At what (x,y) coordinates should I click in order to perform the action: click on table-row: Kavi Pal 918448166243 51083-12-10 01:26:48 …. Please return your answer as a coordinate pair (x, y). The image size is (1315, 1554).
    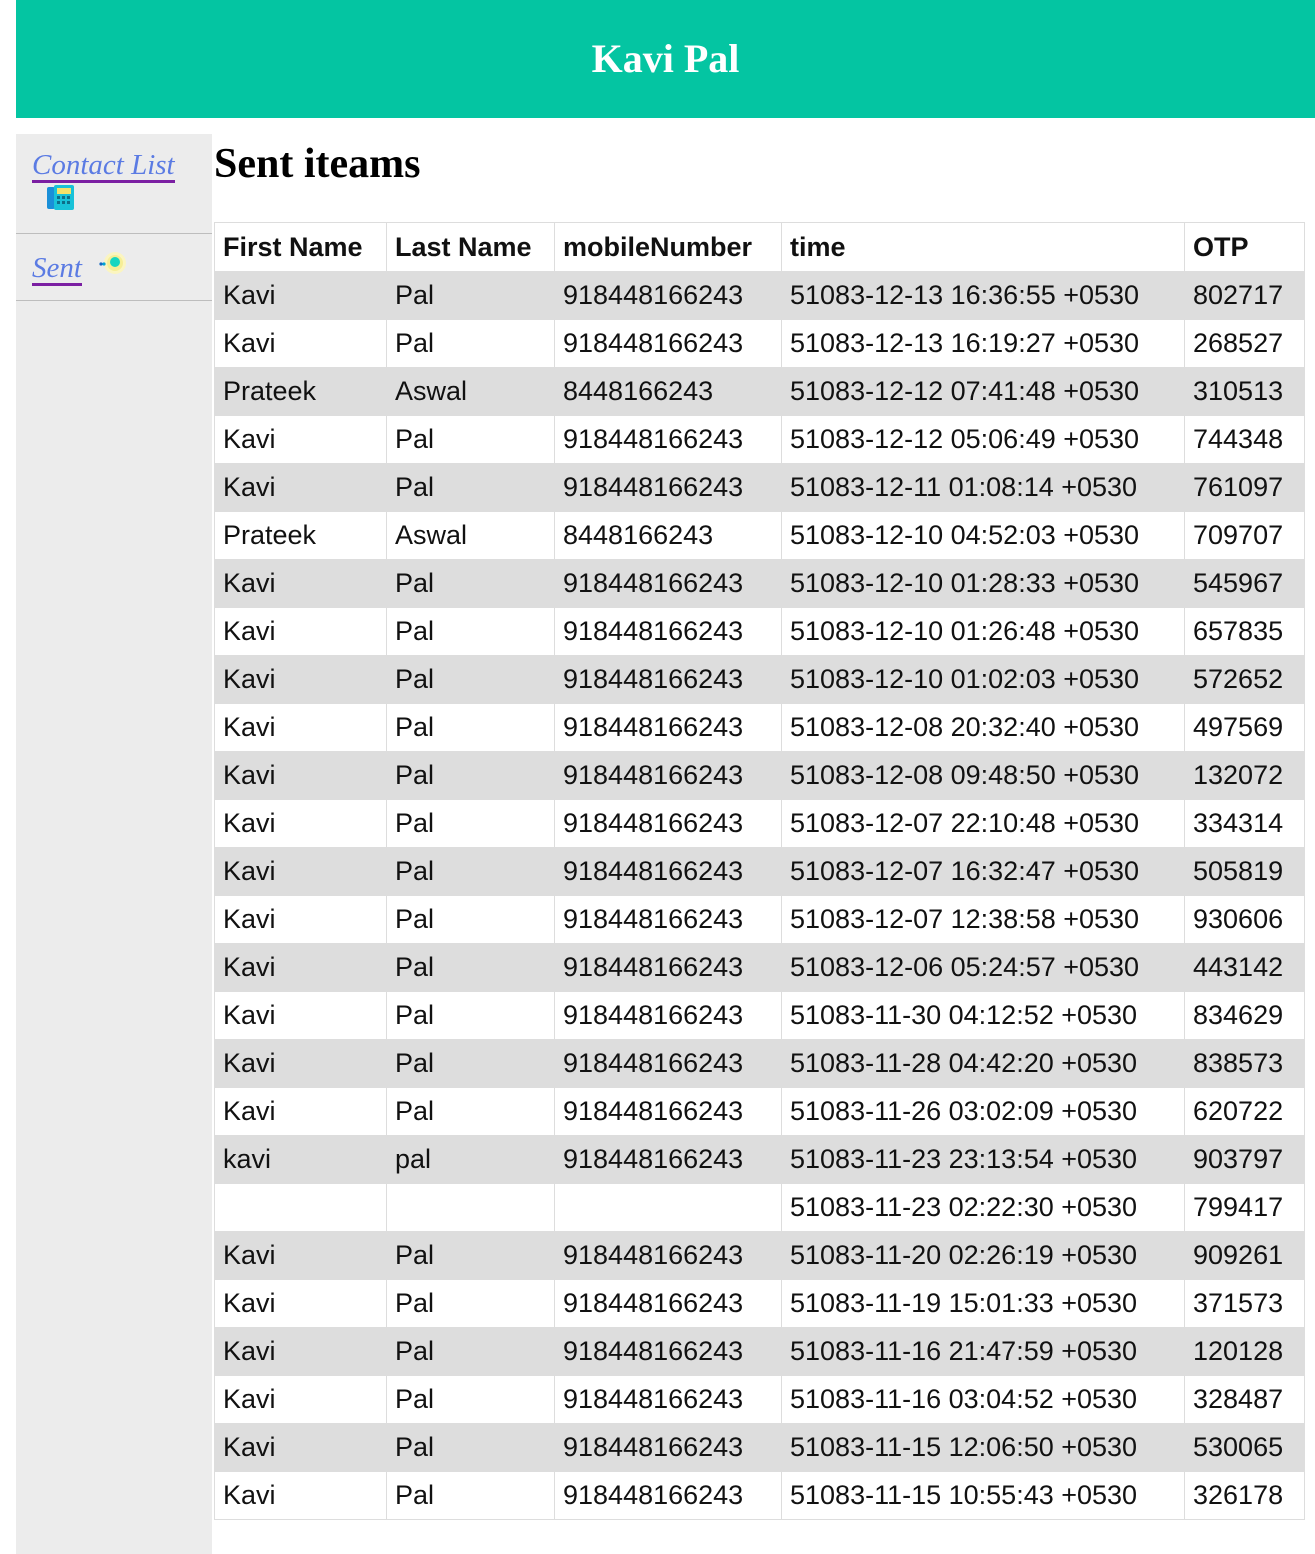
    Looking at the image, I should click on (759, 631).